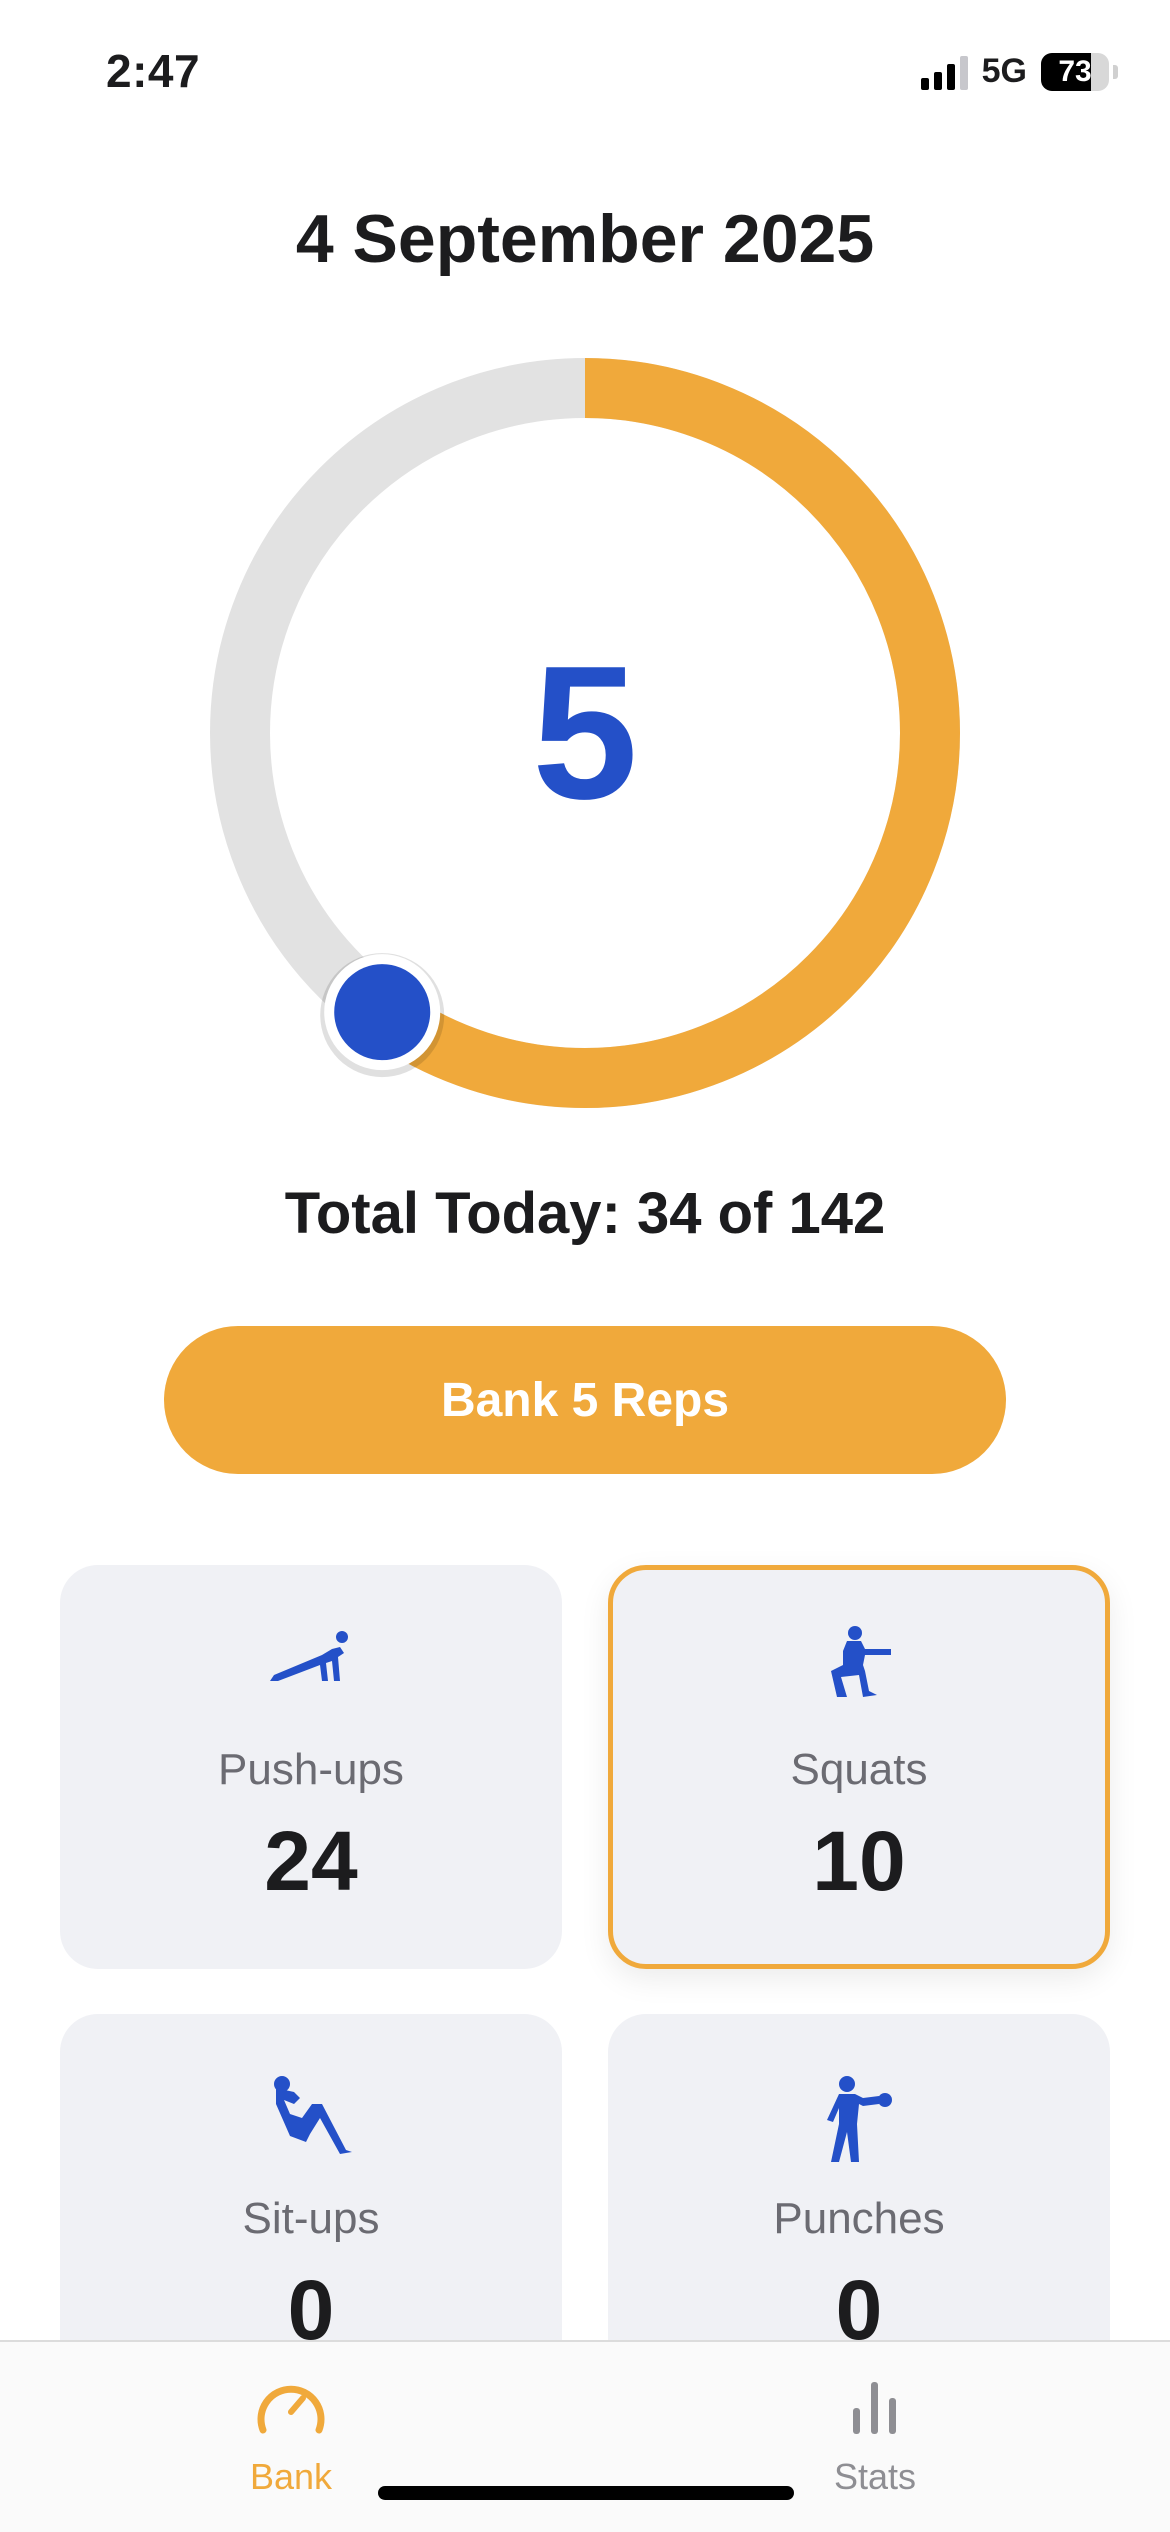 This screenshot has width=1170, height=2532. I want to click on status-bar: 2:47 5G 73, so click(585, 75).